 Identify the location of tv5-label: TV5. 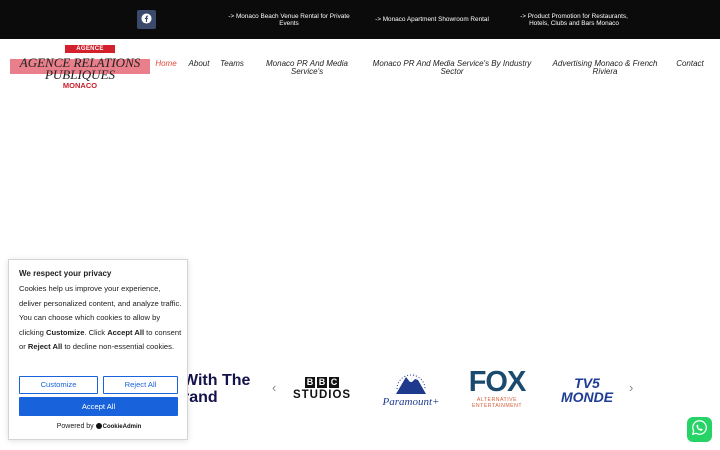
(587, 383).